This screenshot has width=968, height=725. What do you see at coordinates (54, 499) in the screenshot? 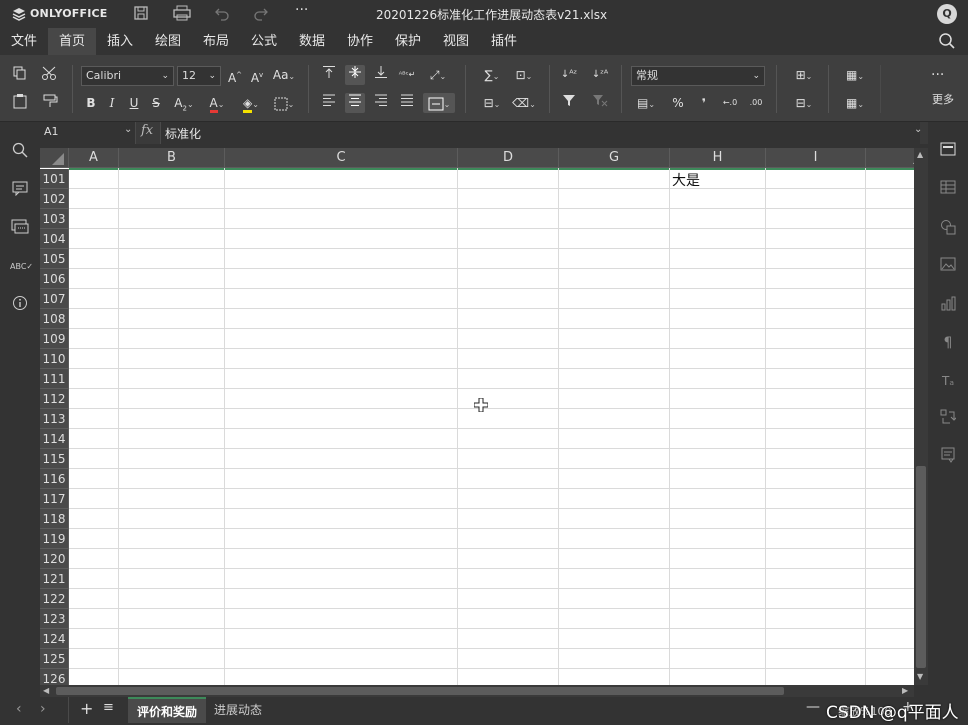
I see `row-header: 117` at bounding box center [54, 499].